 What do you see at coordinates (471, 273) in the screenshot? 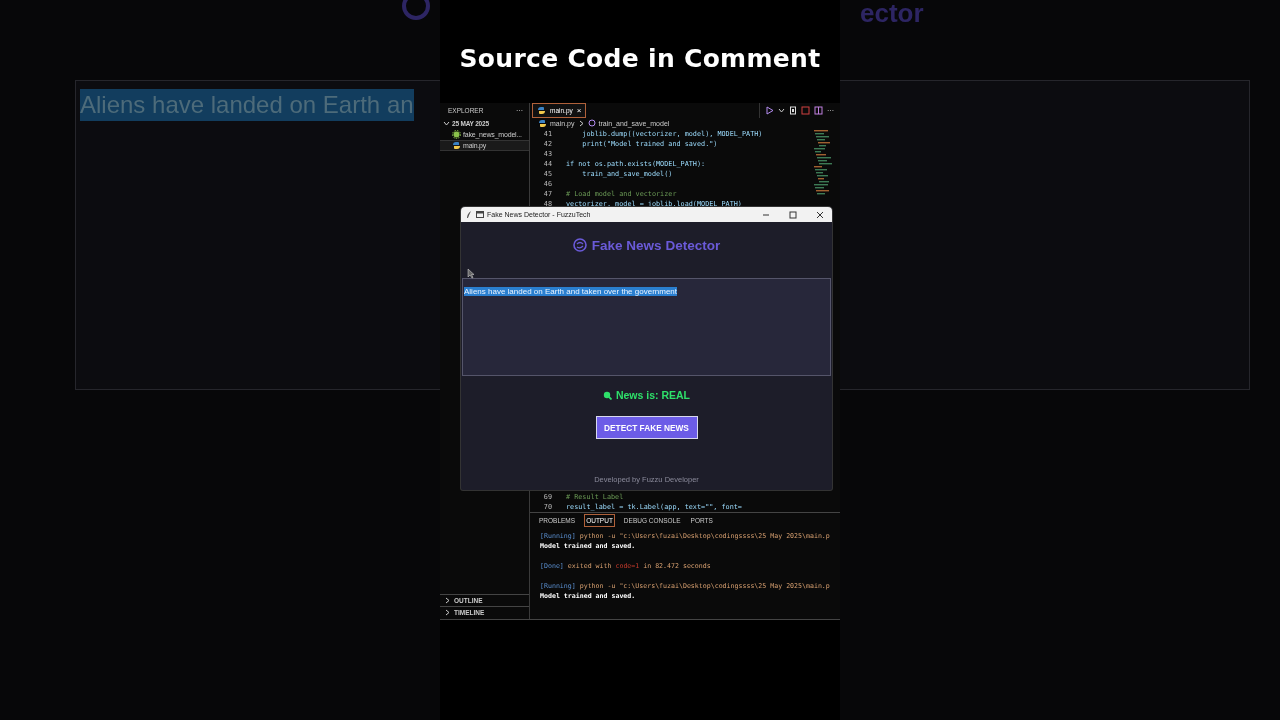
I see `cursor-icon` at bounding box center [471, 273].